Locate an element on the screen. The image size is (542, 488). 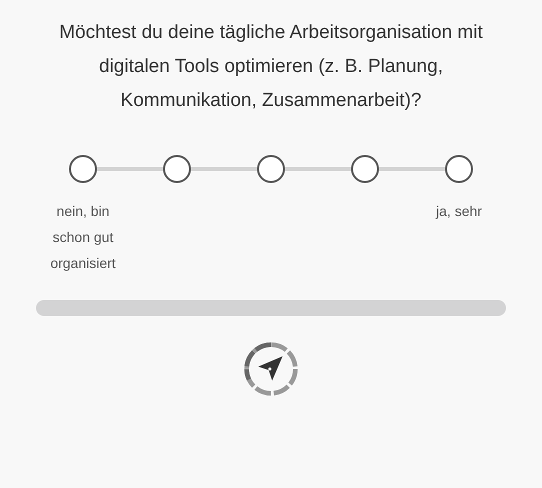
scale-label: nein, bin schon gut organisiert is located at coordinates (83, 237).